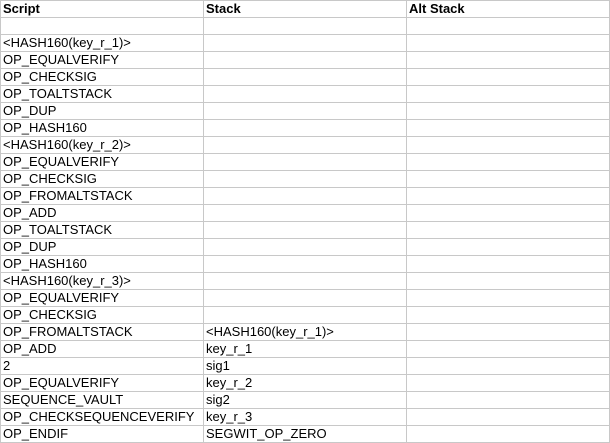 This screenshot has width=610, height=443. I want to click on header-script: Script, so click(102, 9).